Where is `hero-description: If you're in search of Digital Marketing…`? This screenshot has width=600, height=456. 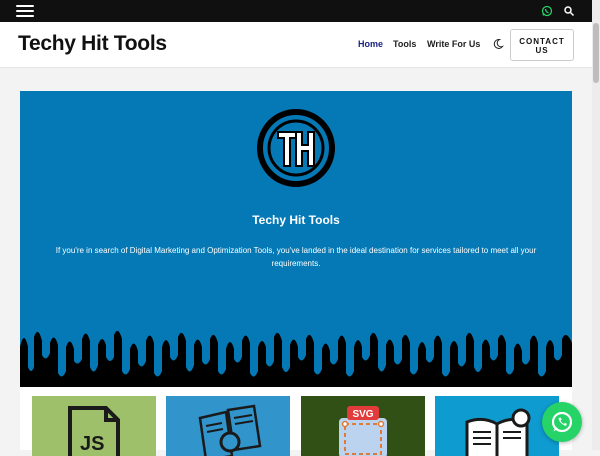
hero-description: If you're in search of Digital Marketing… is located at coordinates (296, 257).